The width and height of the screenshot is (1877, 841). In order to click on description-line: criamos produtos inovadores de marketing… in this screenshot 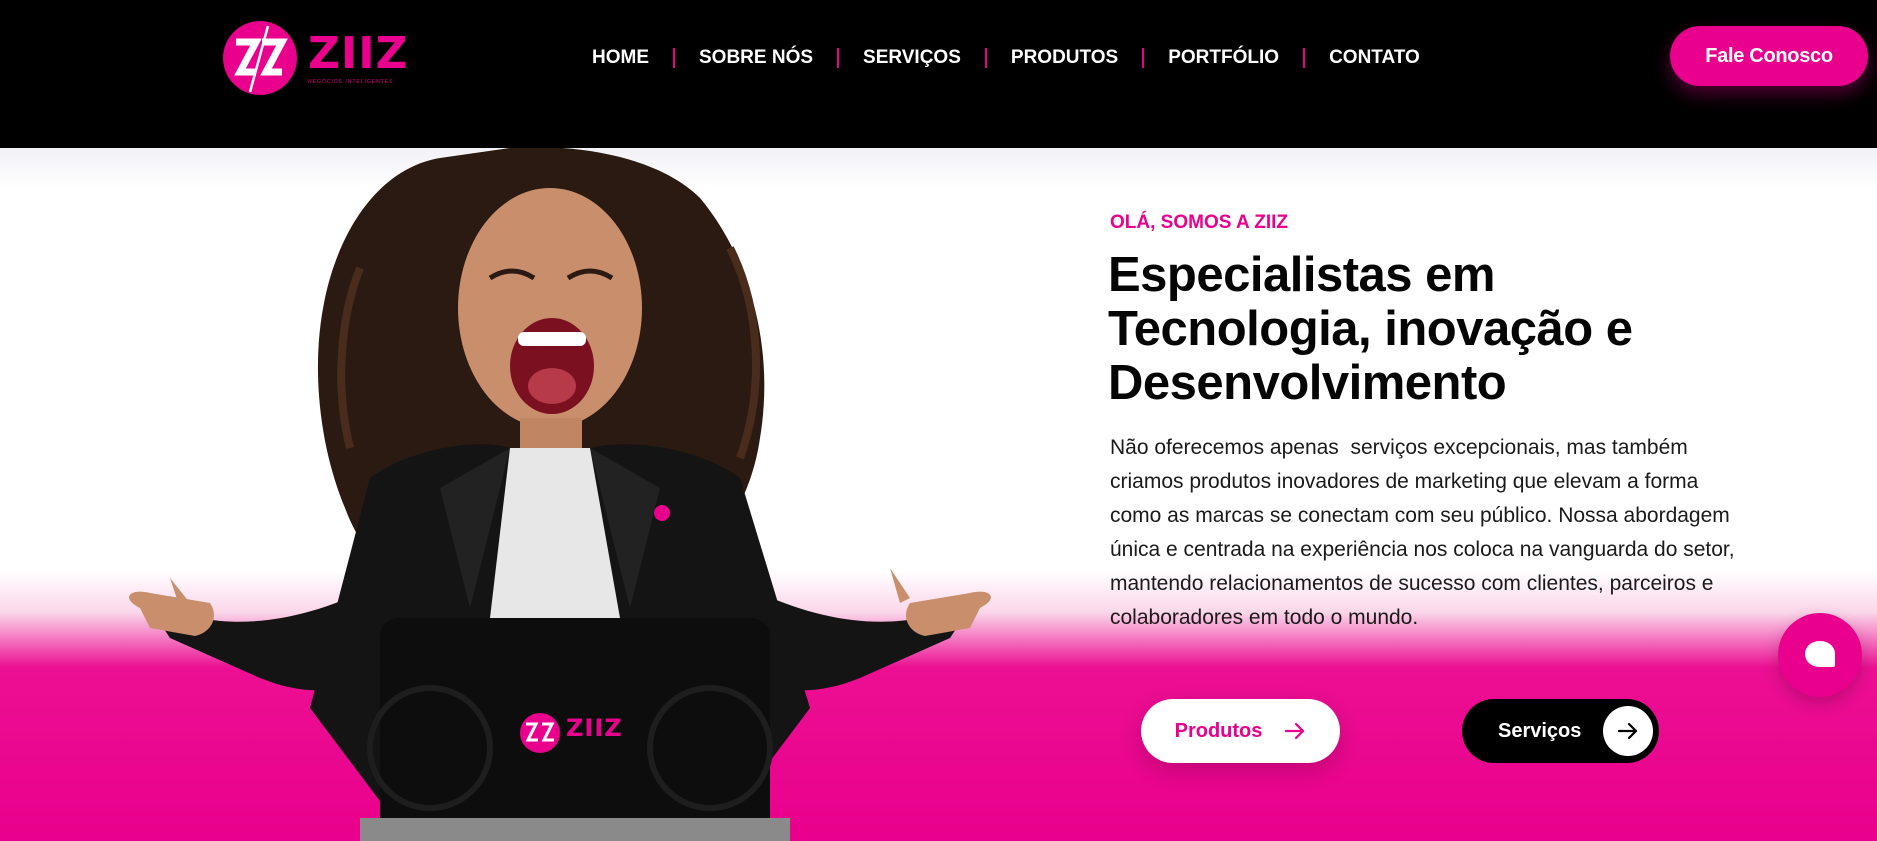, I will do `click(1404, 481)`.